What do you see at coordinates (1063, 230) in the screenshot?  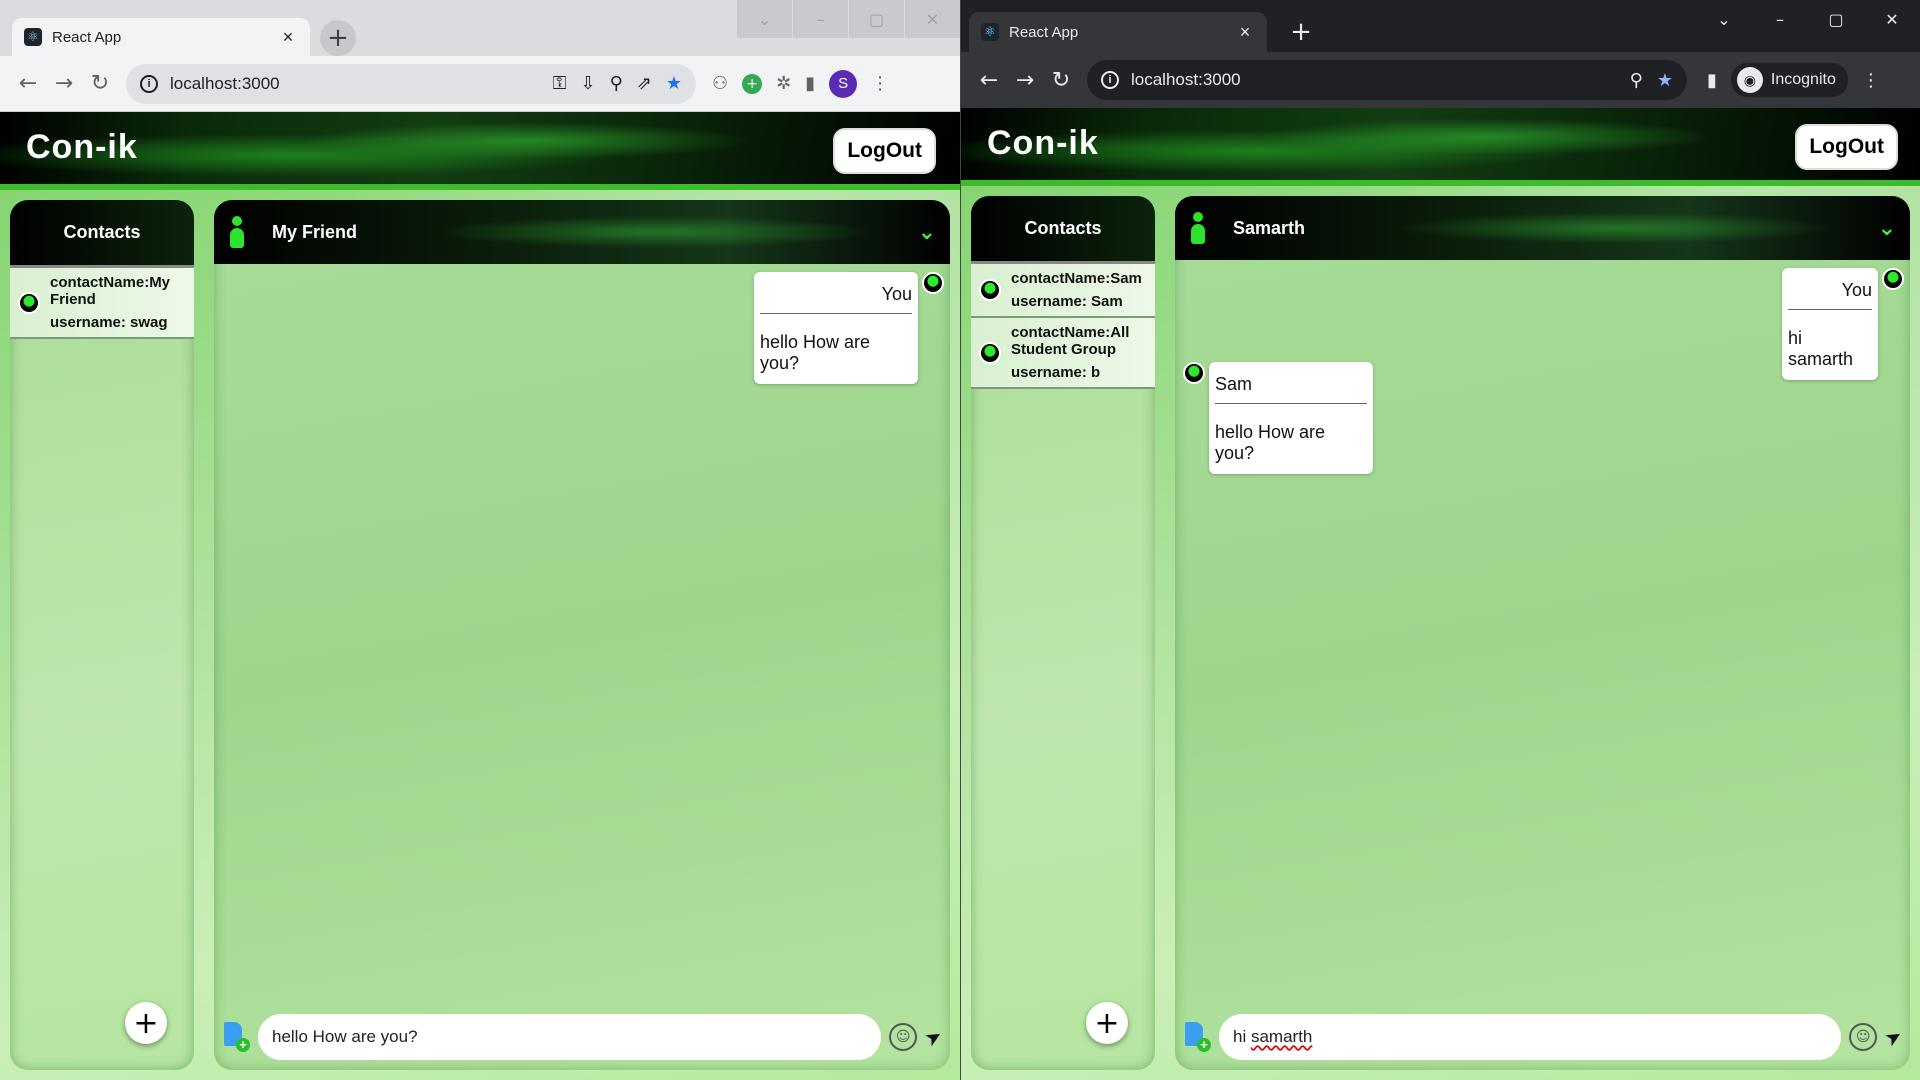 I see `contacts-title: Contacts` at bounding box center [1063, 230].